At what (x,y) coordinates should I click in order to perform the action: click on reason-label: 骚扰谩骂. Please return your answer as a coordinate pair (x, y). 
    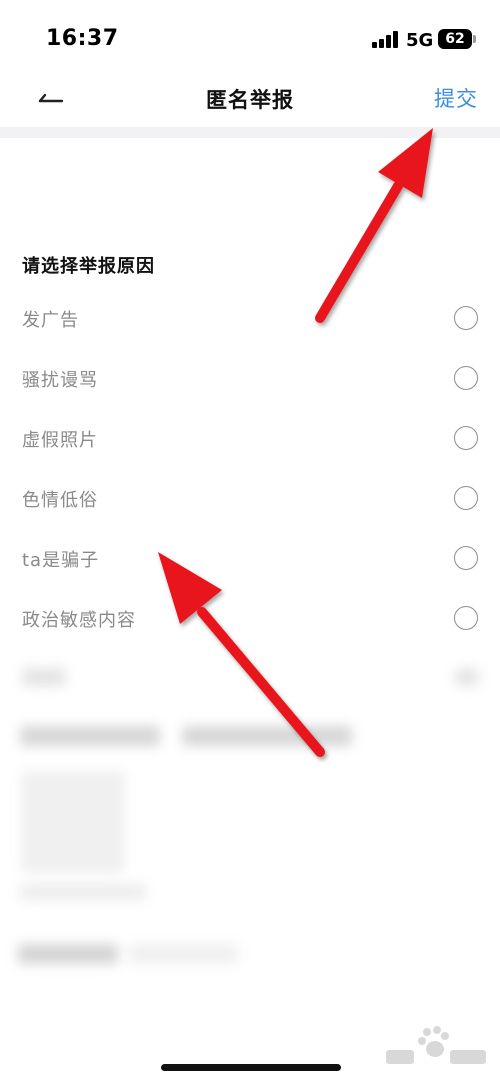
    Looking at the image, I should click on (60, 380).